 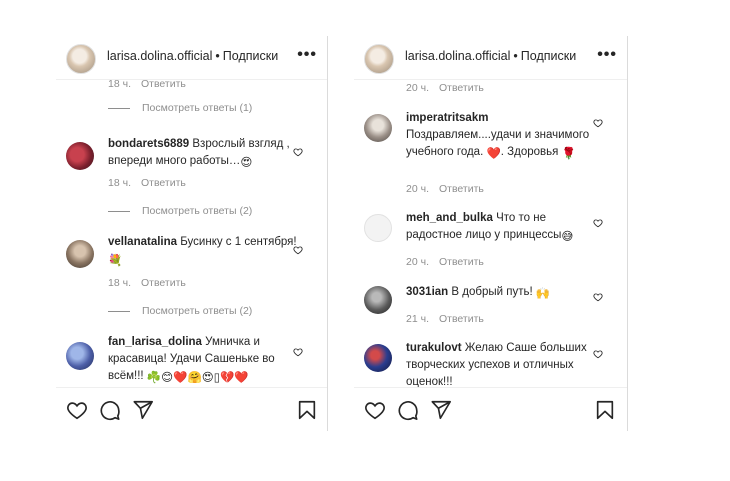 What do you see at coordinates (493, 154) in the screenshot?
I see `comment-emojis: ❤️` at bounding box center [493, 154].